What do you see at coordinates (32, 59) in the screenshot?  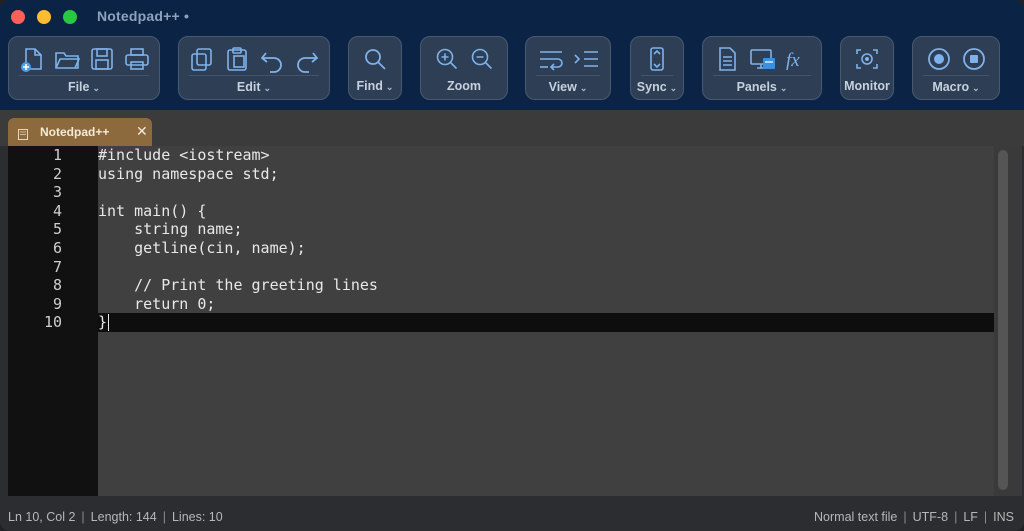 I see `new-file-icon` at bounding box center [32, 59].